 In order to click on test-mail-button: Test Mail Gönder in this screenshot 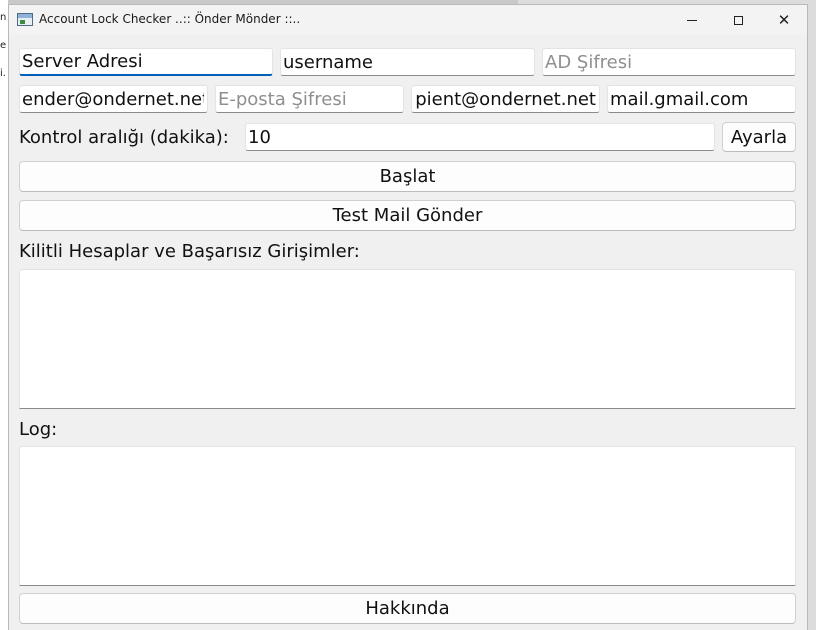, I will do `click(407, 215)`.